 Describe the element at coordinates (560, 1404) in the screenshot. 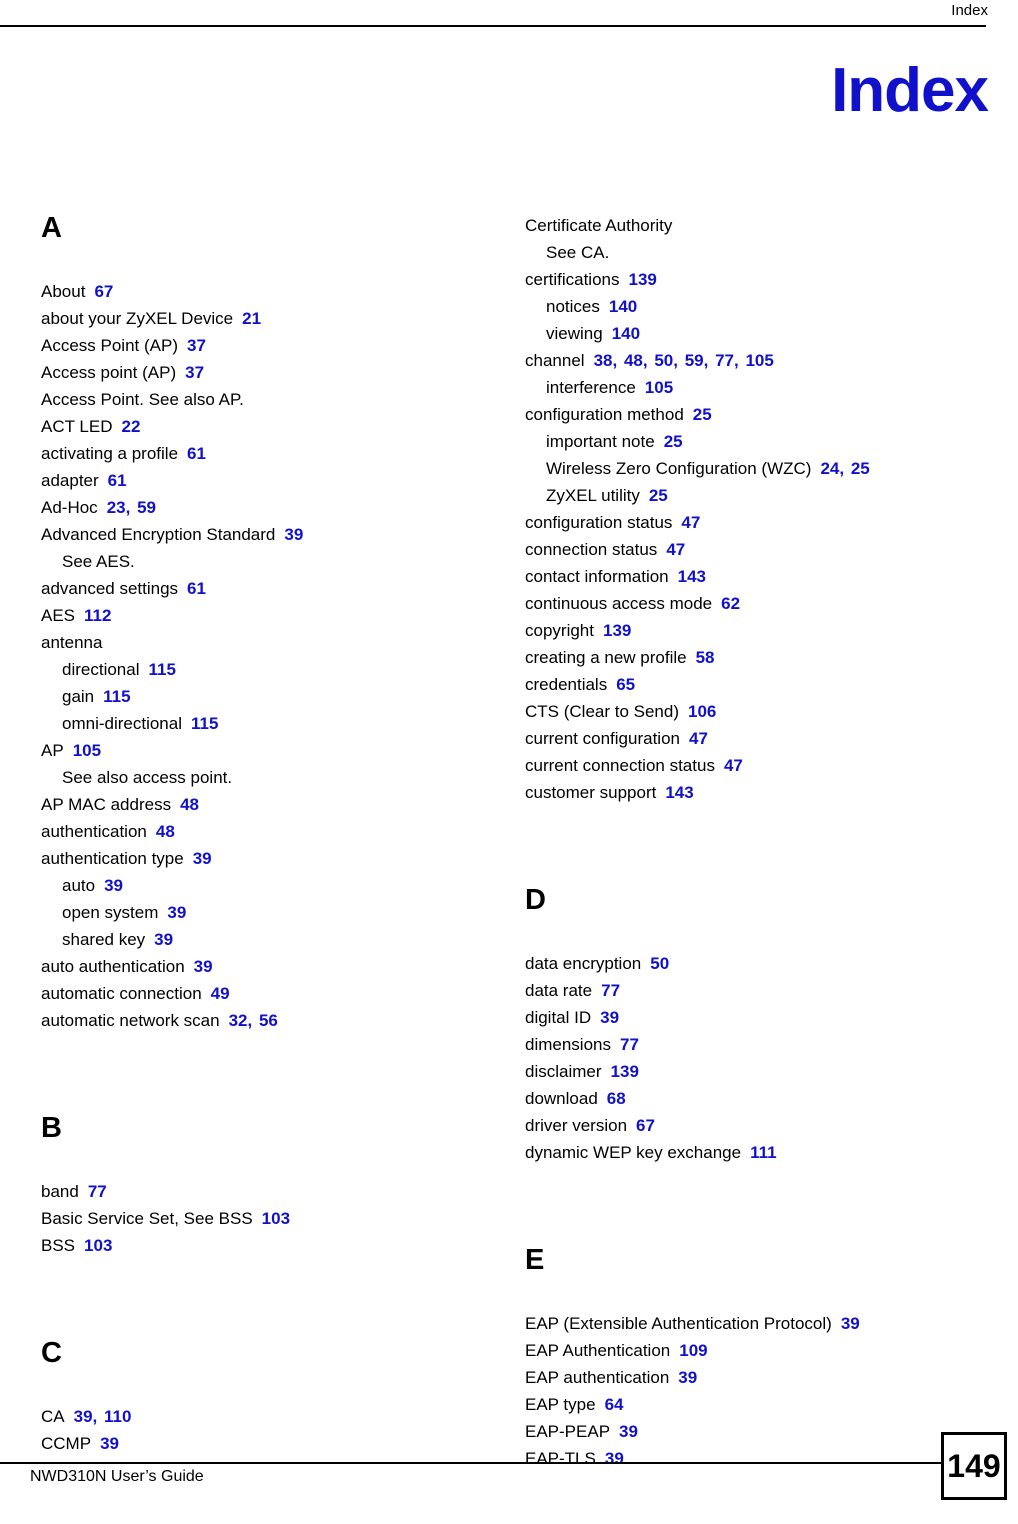

I see `index-entry-term: EAP type` at that location.